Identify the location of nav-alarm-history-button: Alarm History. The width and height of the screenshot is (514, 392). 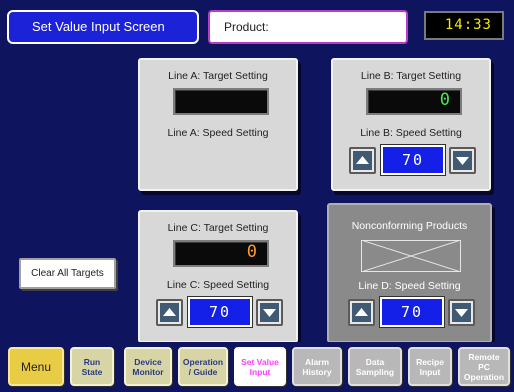
(317, 366).